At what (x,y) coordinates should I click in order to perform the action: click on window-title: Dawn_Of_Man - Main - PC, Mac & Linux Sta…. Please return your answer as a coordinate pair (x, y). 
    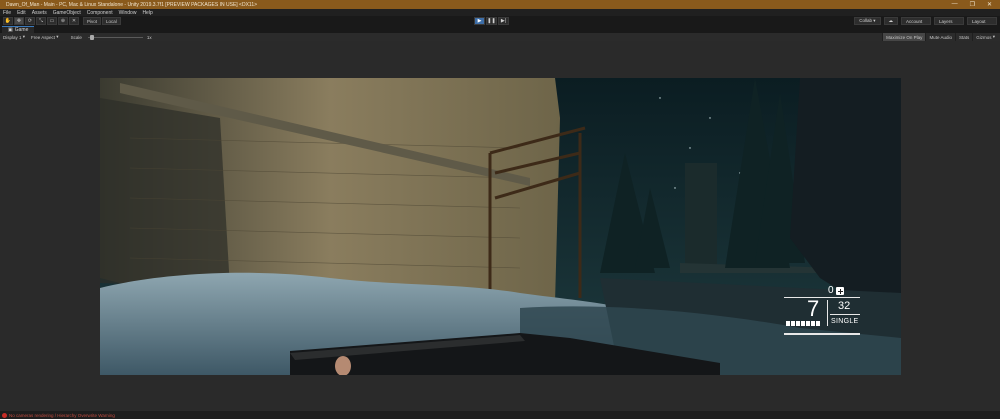
    Looking at the image, I should click on (132, 4).